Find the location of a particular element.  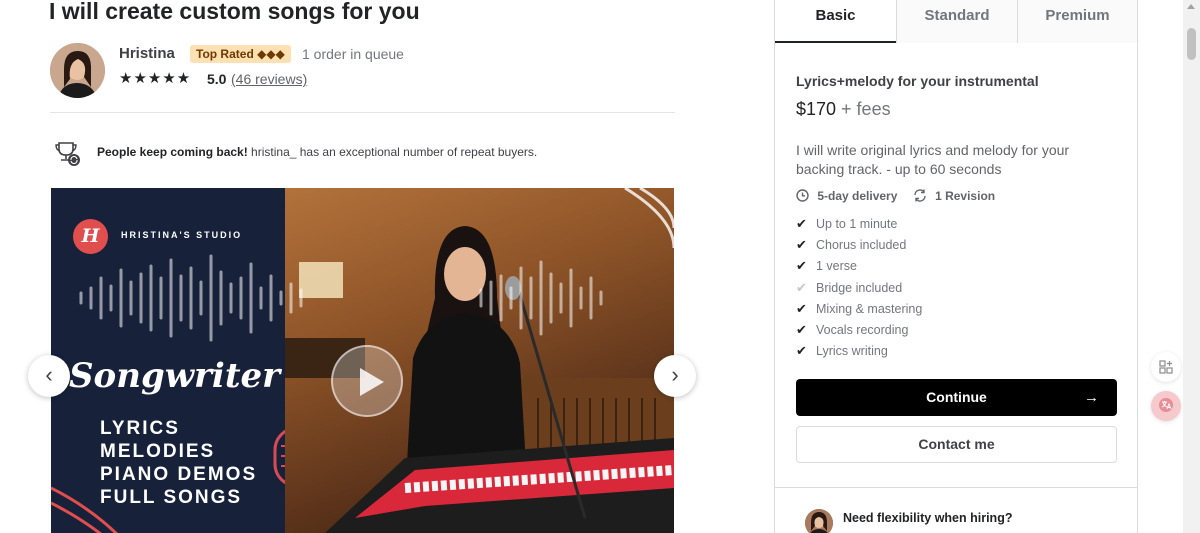

studio-name: HRISTINA'S STUDIO is located at coordinates (182, 235).